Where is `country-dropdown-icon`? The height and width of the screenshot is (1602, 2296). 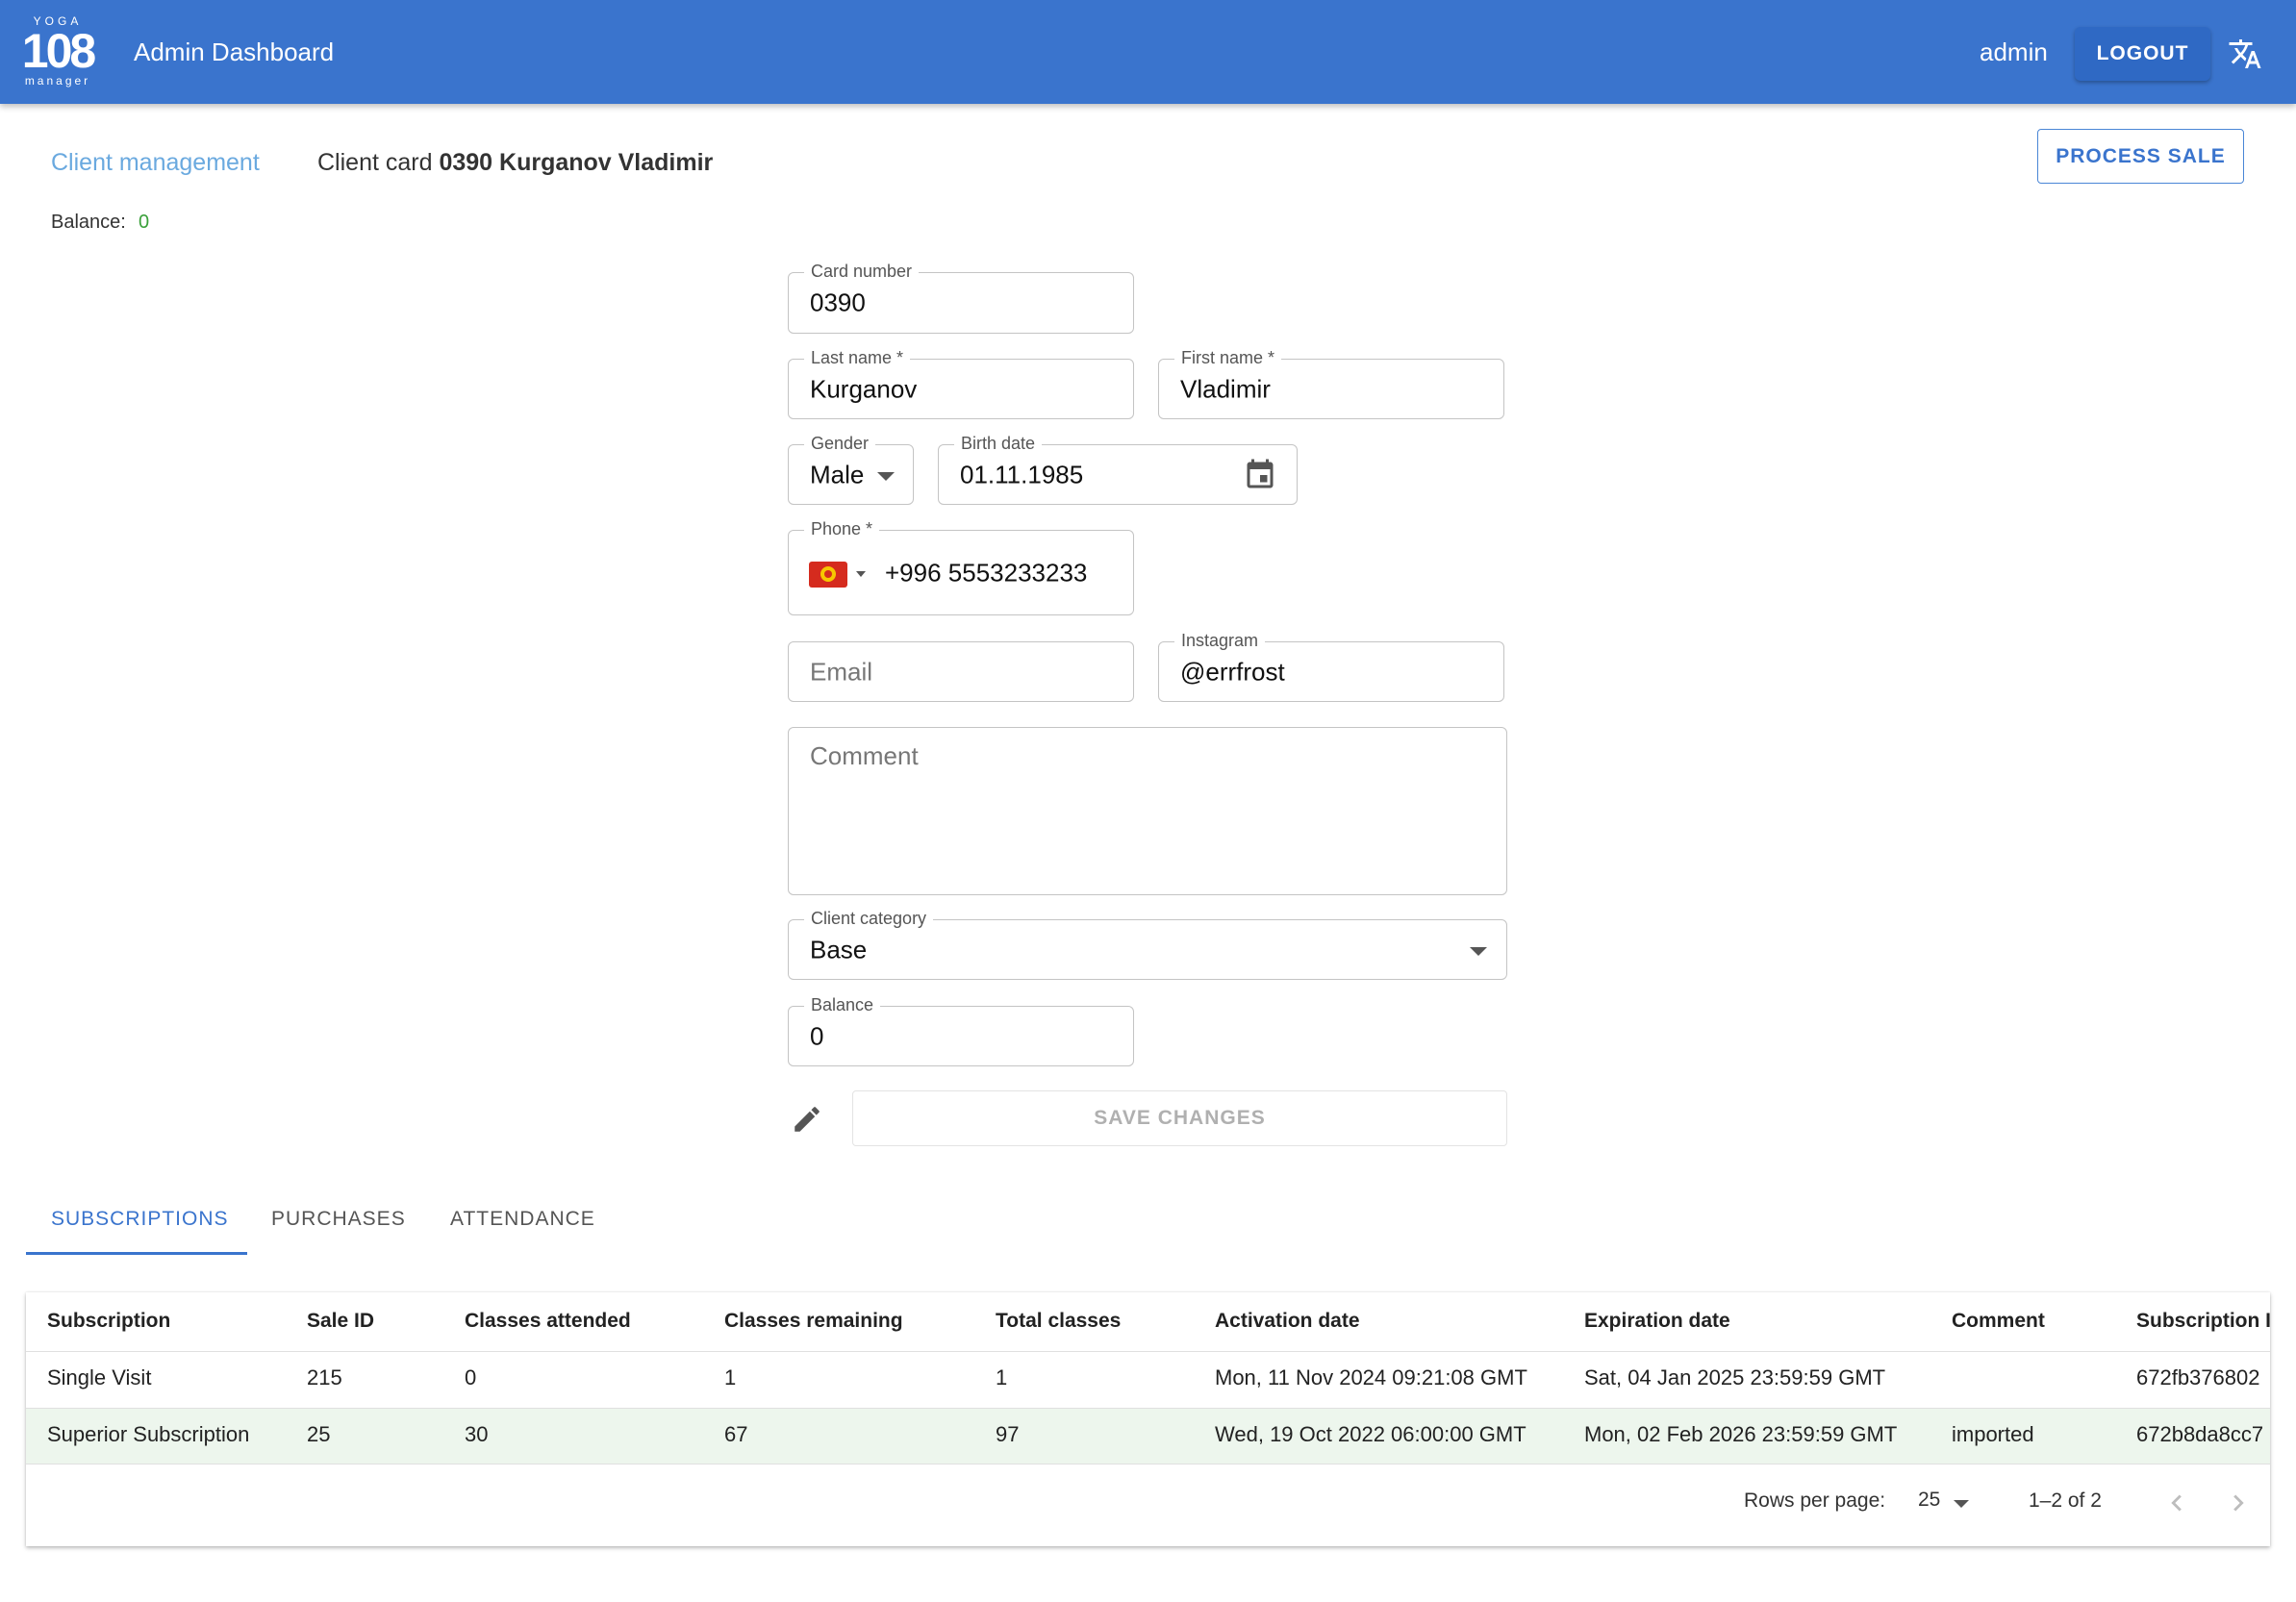
country-dropdown-icon is located at coordinates (861, 574).